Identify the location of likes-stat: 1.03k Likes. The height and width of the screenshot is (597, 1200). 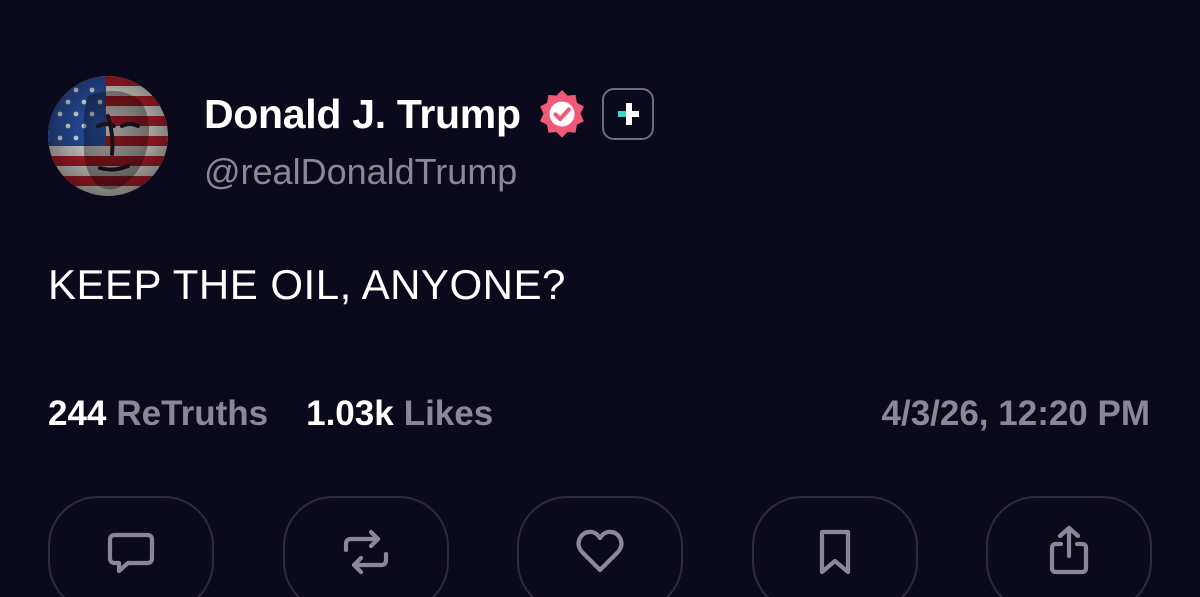
(399, 414).